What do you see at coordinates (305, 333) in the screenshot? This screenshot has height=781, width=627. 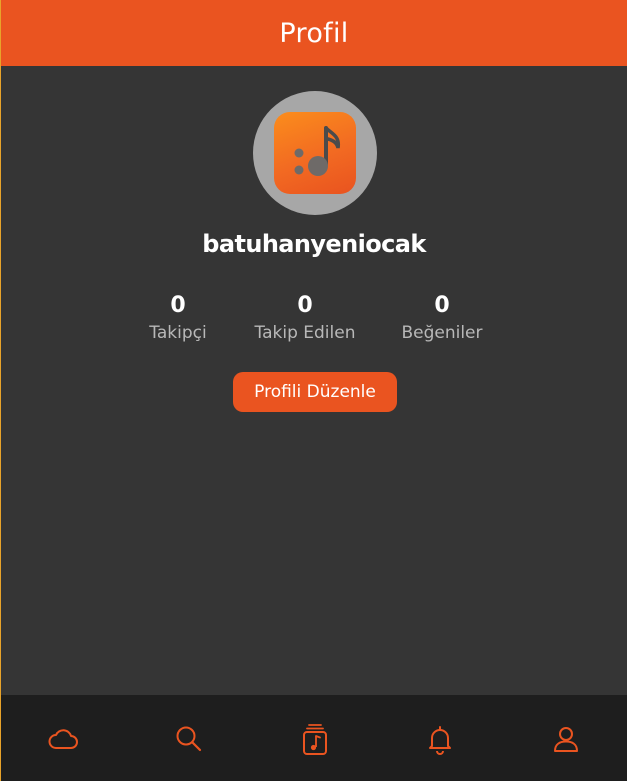 I see `following-label: Takip Edilen` at bounding box center [305, 333].